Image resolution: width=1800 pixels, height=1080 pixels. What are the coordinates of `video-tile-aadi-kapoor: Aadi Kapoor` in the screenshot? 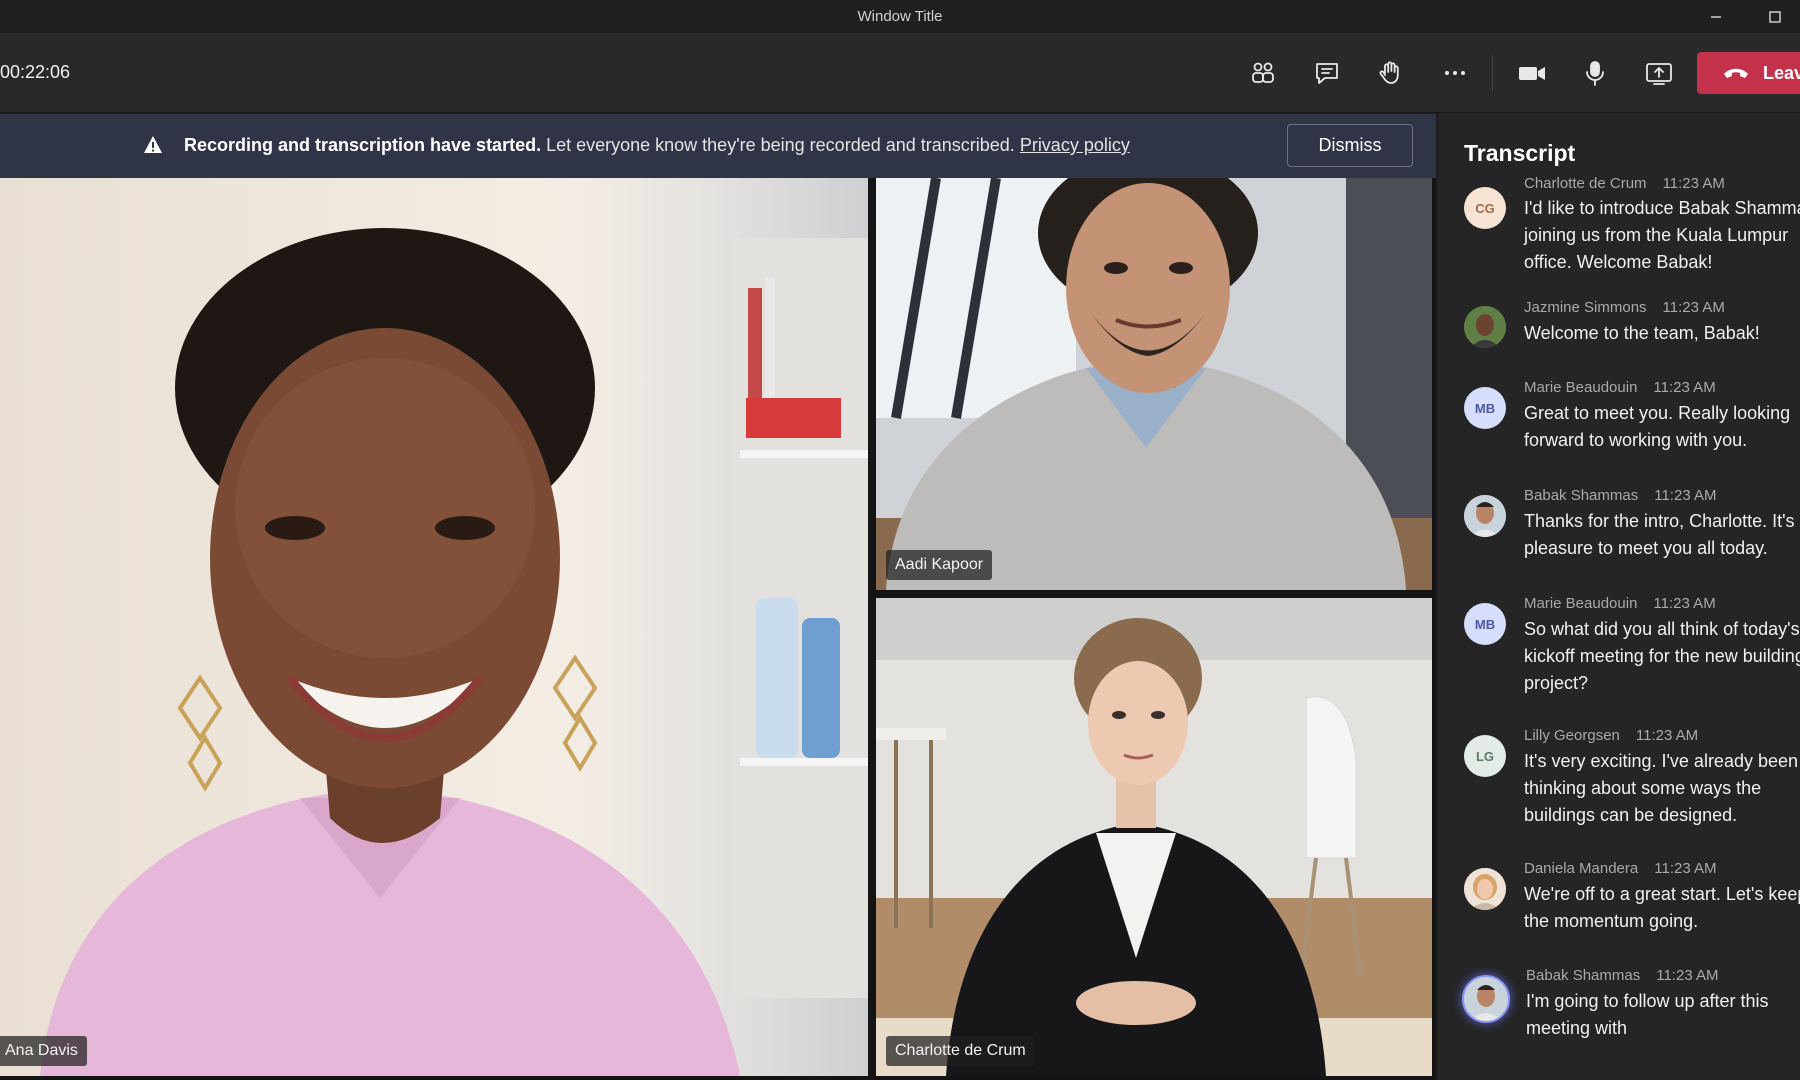 It's located at (1154, 384).